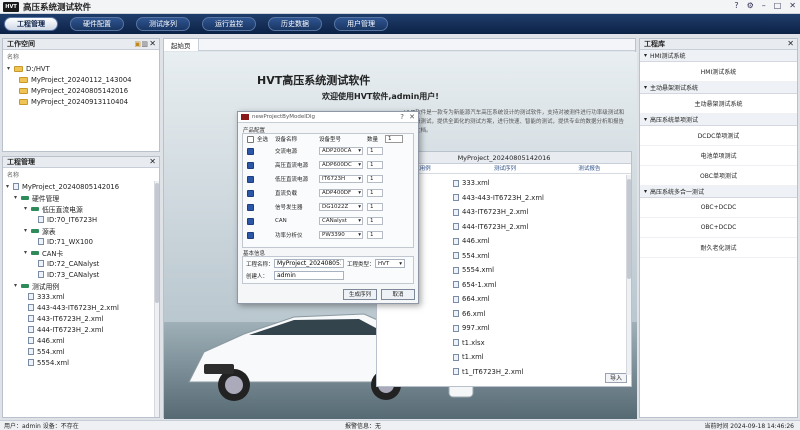  Describe the element at coordinates (82, 230) in the screenshot. I see `tree-dmm: ▾ 源表` at that location.